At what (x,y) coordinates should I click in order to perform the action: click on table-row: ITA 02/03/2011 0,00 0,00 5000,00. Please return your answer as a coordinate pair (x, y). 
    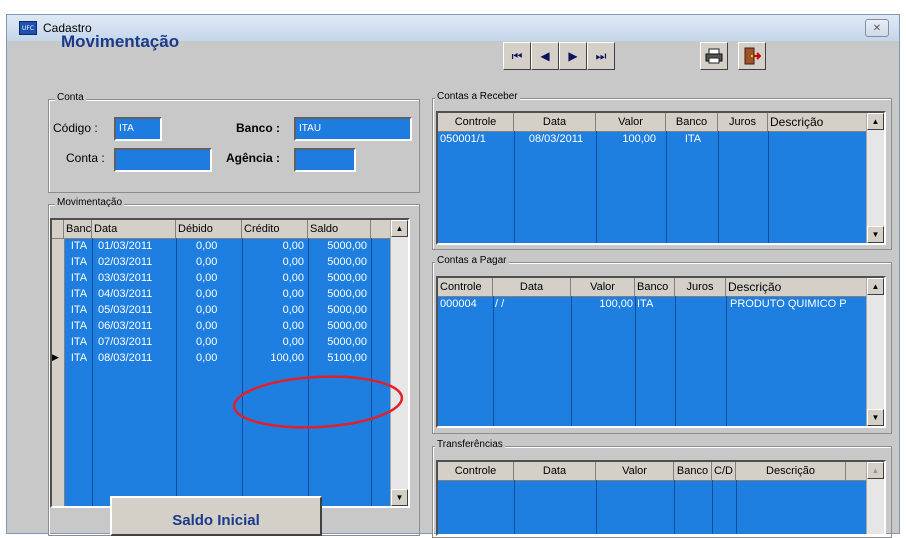
    Looking at the image, I should click on (217, 262).